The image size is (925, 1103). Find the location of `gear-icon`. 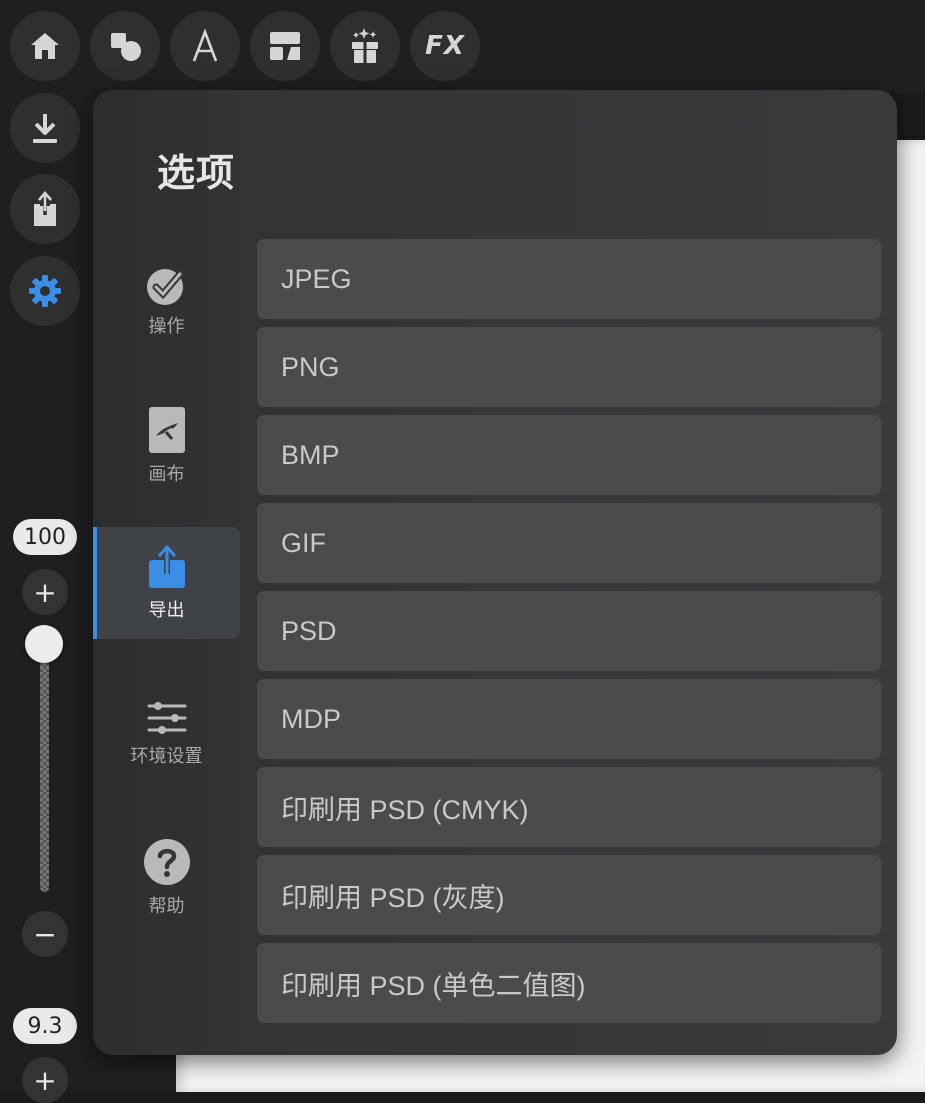

gear-icon is located at coordinates (45, 291).